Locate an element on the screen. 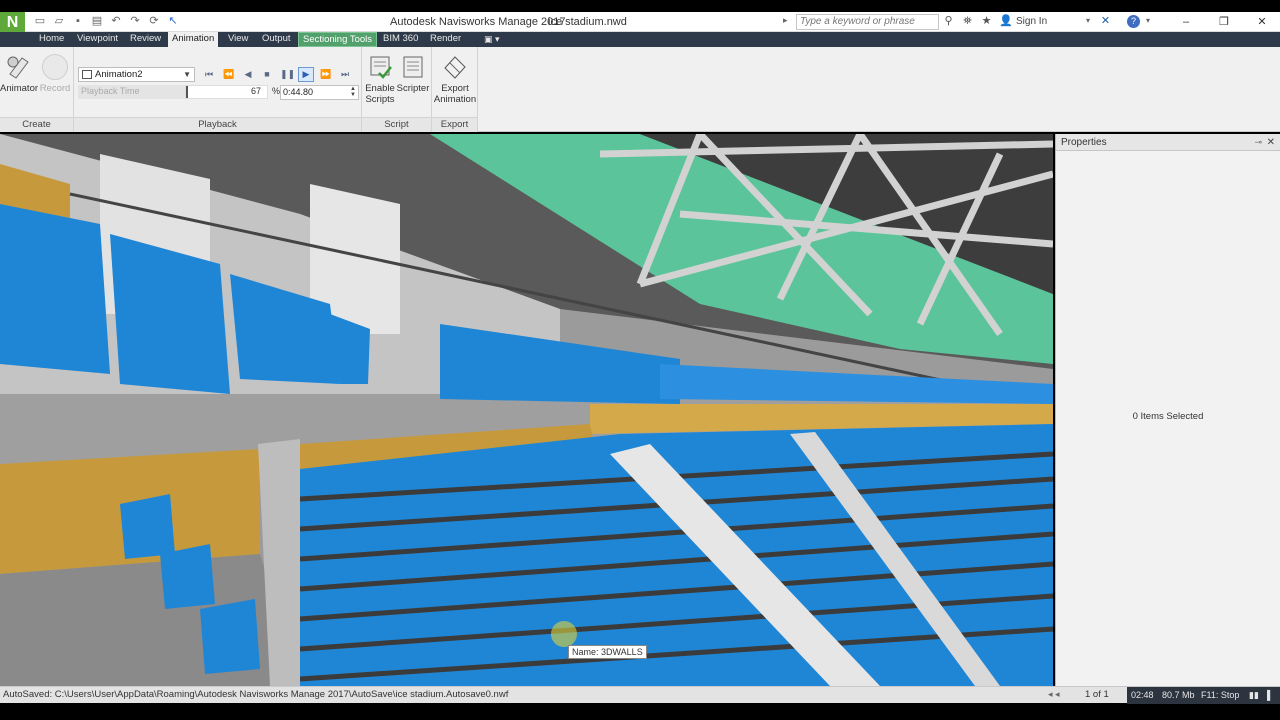 Image resolution: width=1280 pixels, height=720 pixels. tab-bim-360: BIM 360 is located at coordinates (400, 39).